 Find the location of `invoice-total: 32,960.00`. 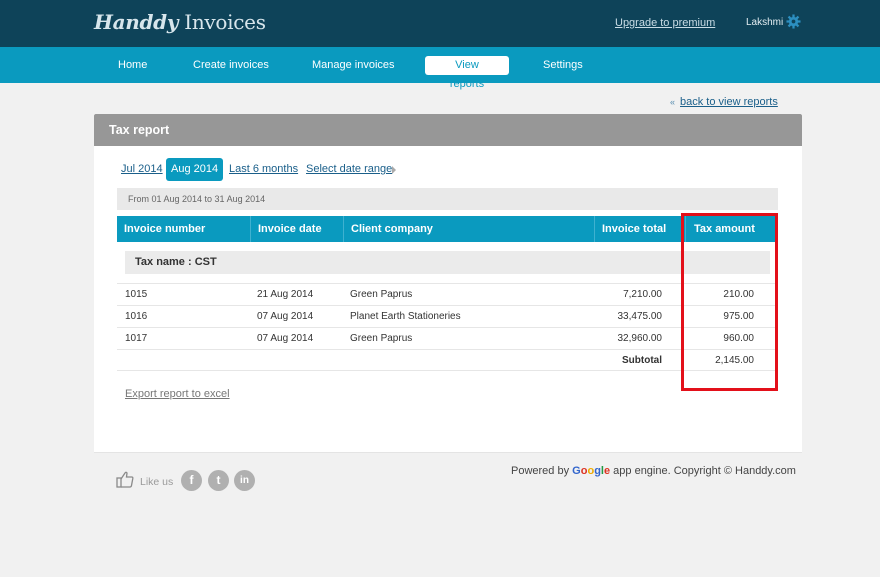

invoice-total: 32,960.00 is located at coordinates (640, 338).